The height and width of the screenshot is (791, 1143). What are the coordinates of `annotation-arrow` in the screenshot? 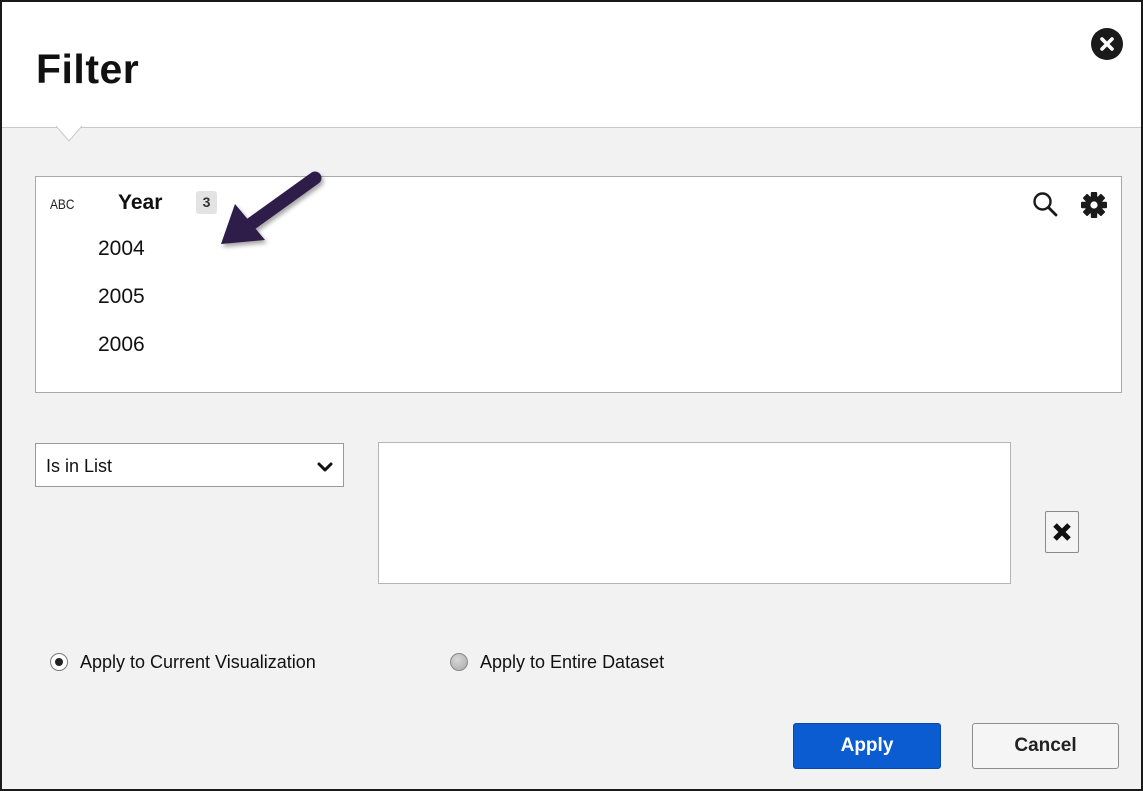 It's located at (271, 207).